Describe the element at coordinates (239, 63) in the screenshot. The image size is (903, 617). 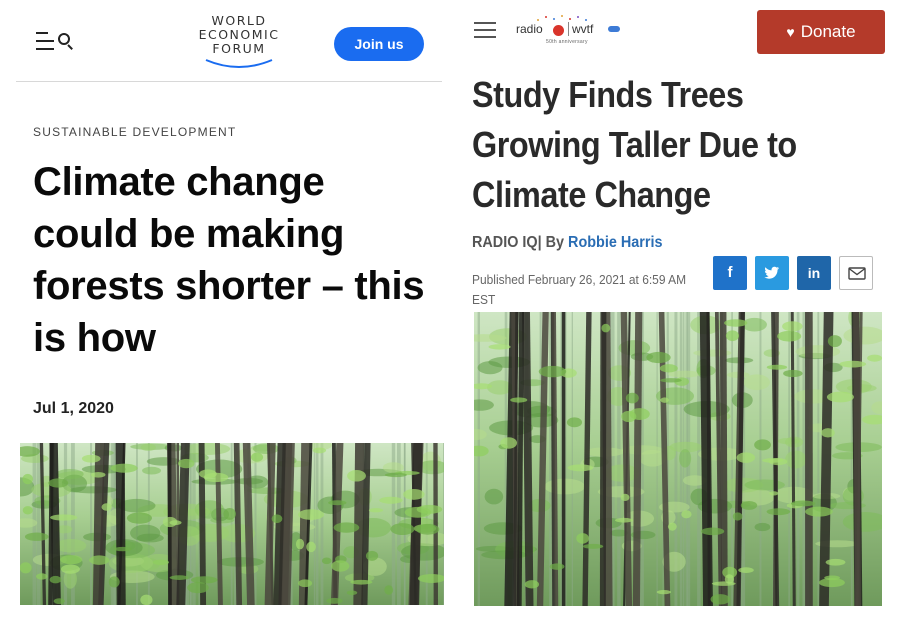
I see `logo-arc-icon` at that location.